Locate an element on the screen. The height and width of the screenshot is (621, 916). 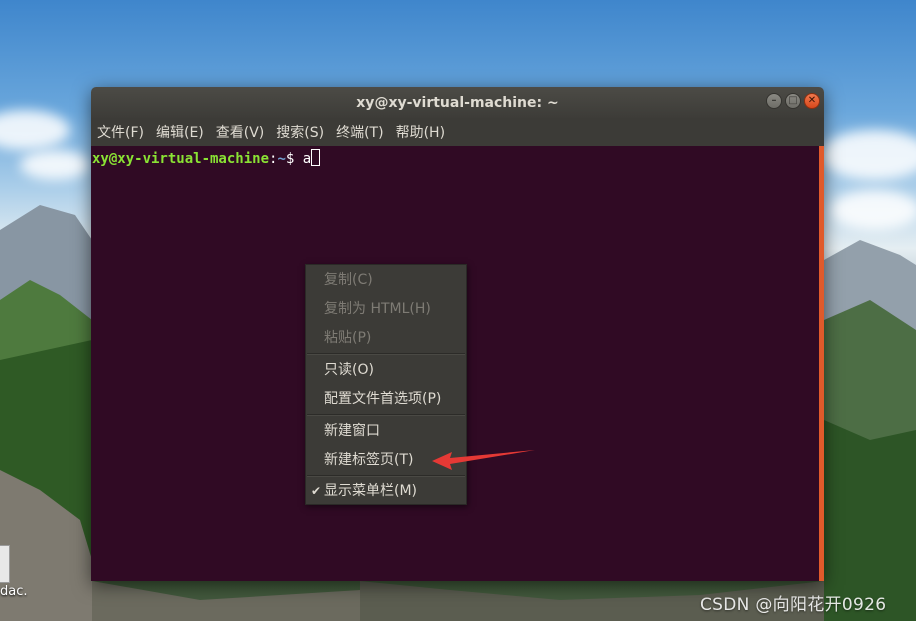
close-icon: ✕ is located at coordinates (812, 100).